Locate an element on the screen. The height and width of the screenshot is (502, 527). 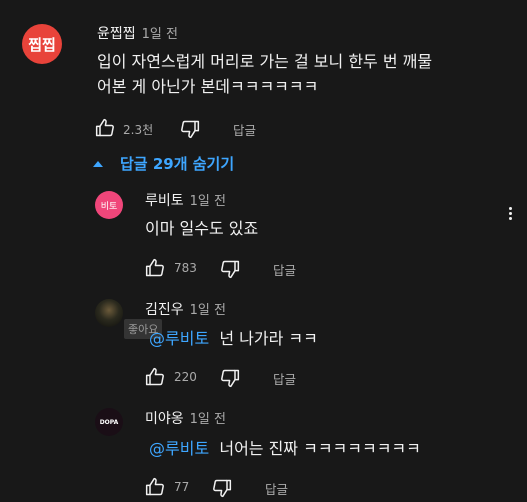
like-count: 2.3천 is located at coordinates (138, 130).